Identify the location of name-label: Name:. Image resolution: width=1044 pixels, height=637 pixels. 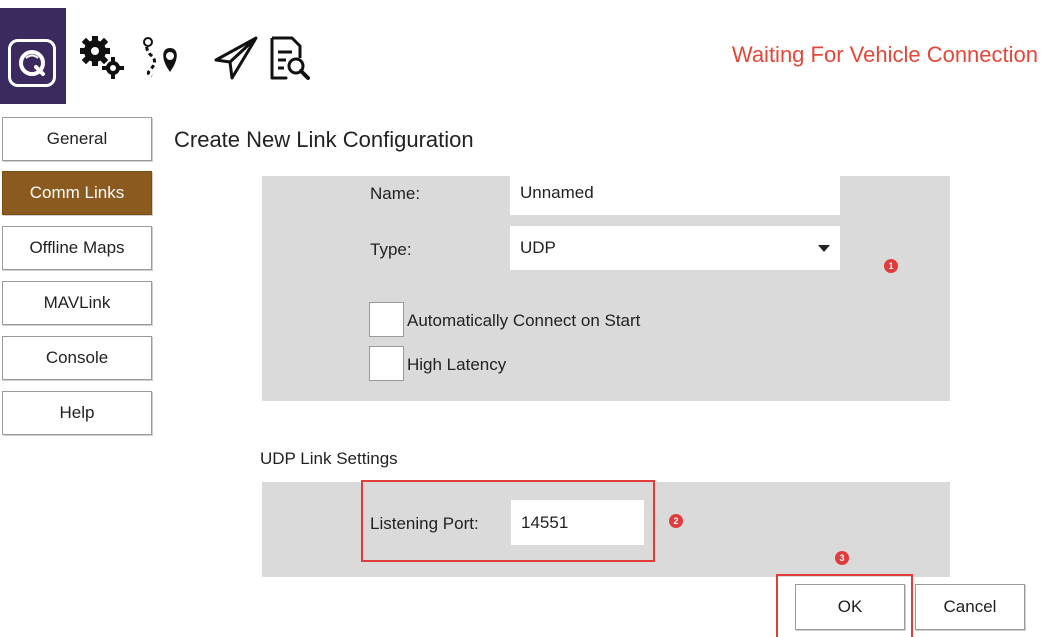
(395, 193).